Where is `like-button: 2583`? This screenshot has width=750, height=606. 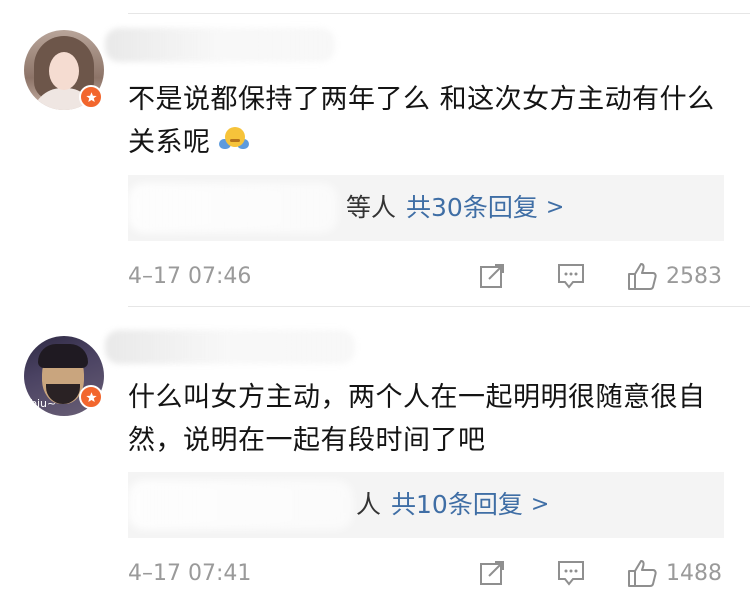 like-button: 2583 is located at coordinates (674, 276).